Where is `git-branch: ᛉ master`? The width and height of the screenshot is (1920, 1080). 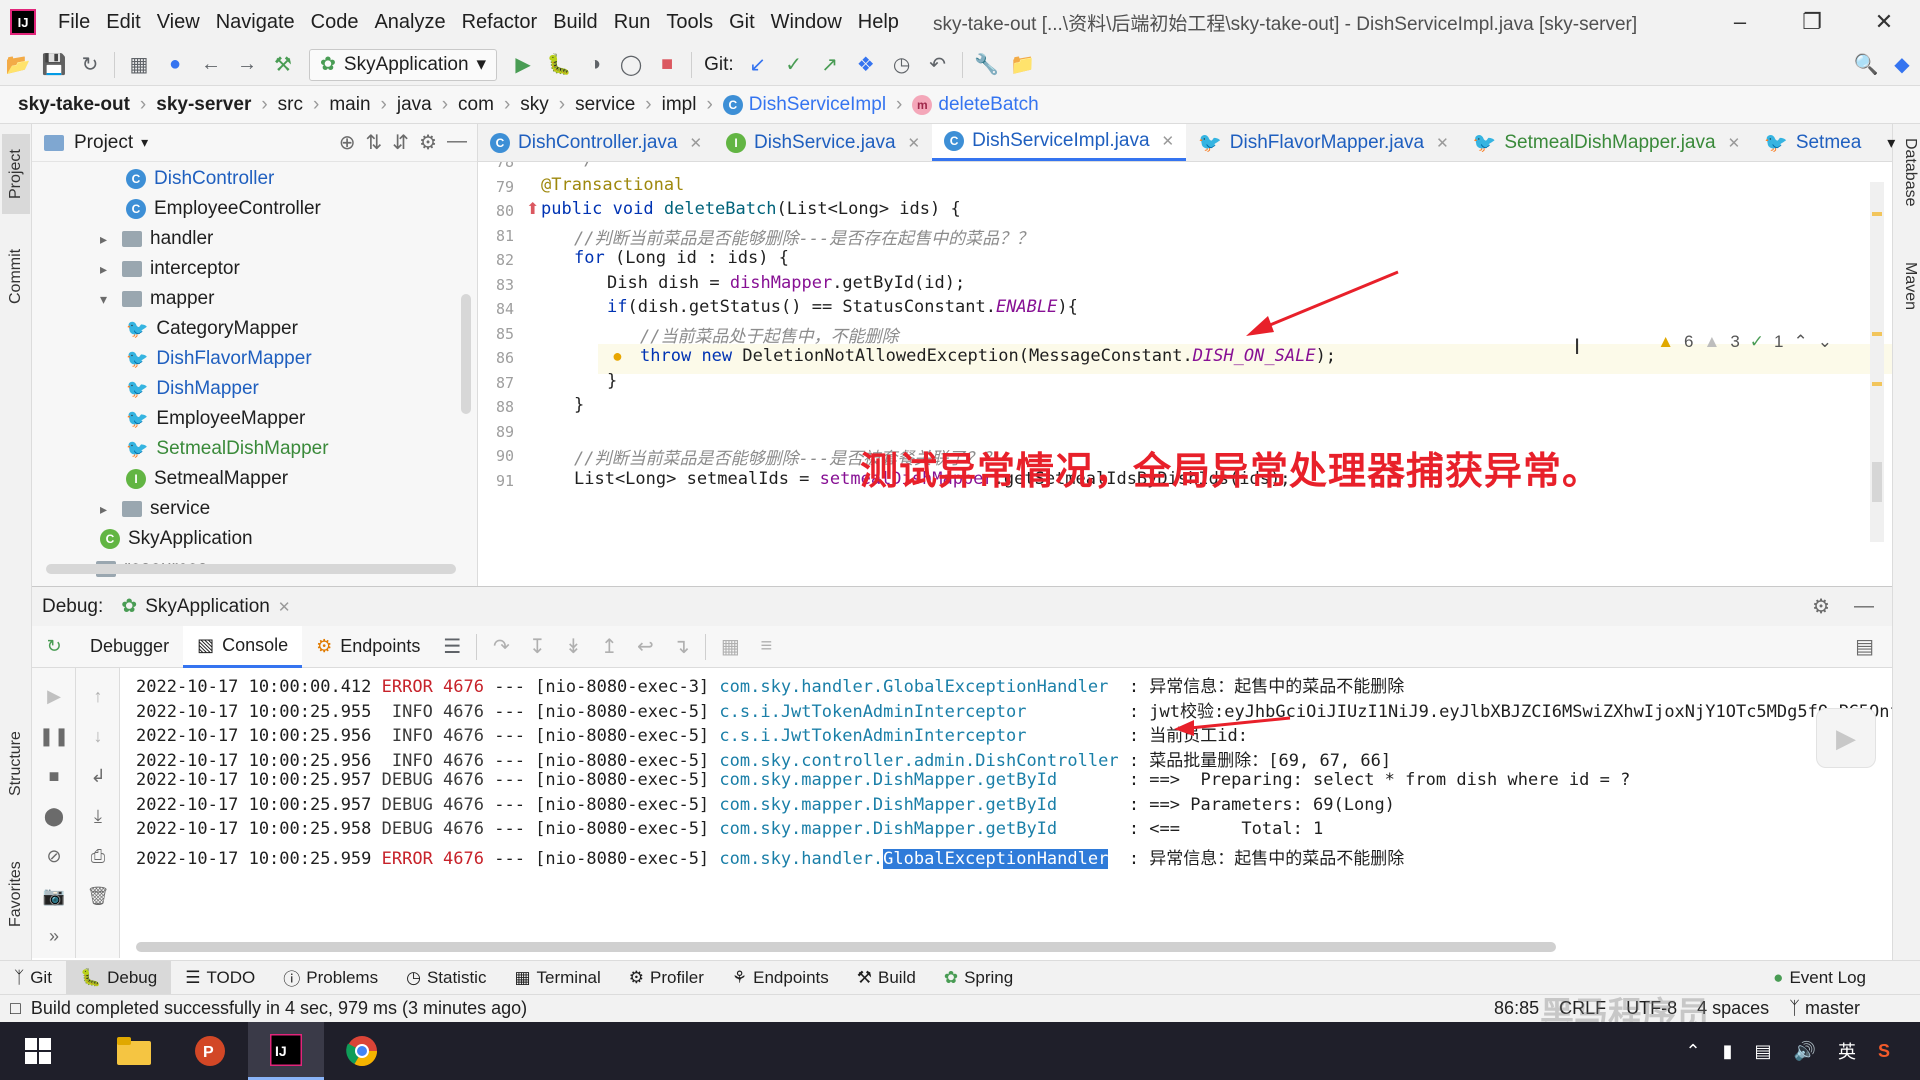
git-branch: ᛉ master is located at coordinates (1824, 1008).